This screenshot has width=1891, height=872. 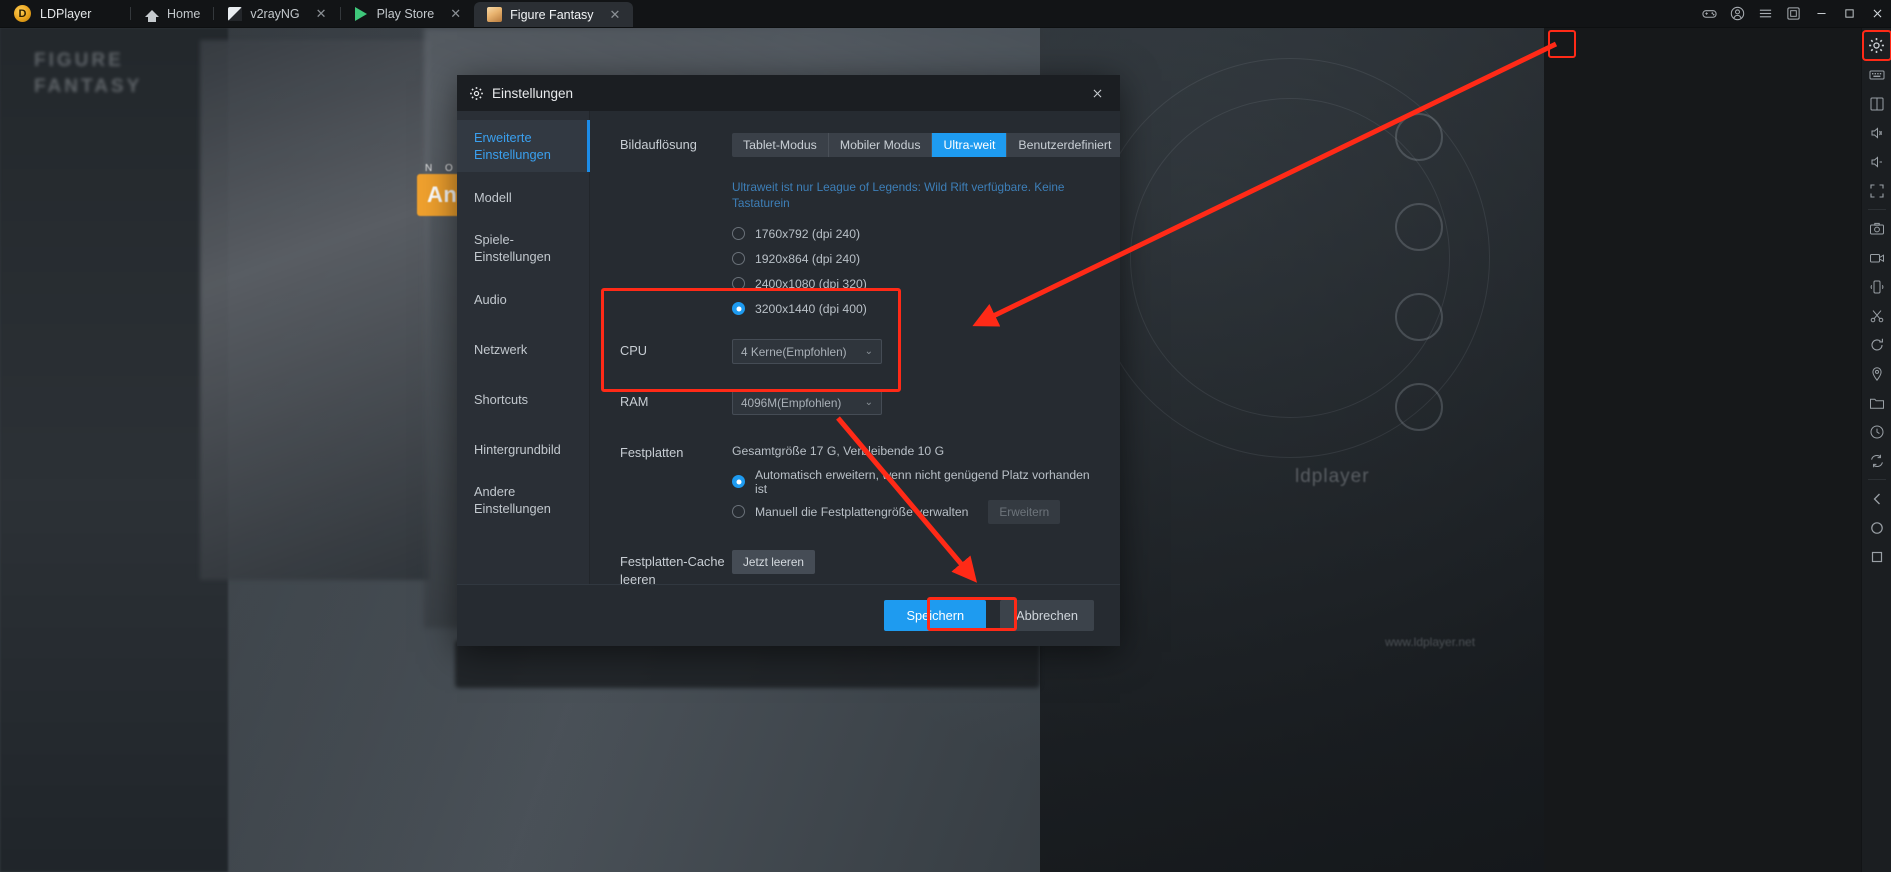 I want to click on game-watermark: ldplayer, so click(x=1332, y=476).